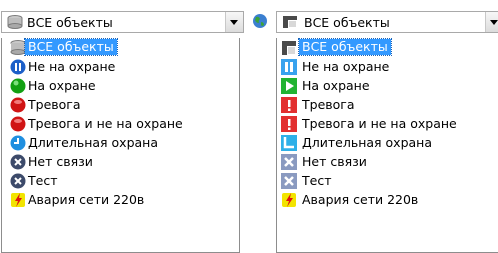 This screenshot has width=498, height=253. I want to click on globe-icon, so click(260, 21).